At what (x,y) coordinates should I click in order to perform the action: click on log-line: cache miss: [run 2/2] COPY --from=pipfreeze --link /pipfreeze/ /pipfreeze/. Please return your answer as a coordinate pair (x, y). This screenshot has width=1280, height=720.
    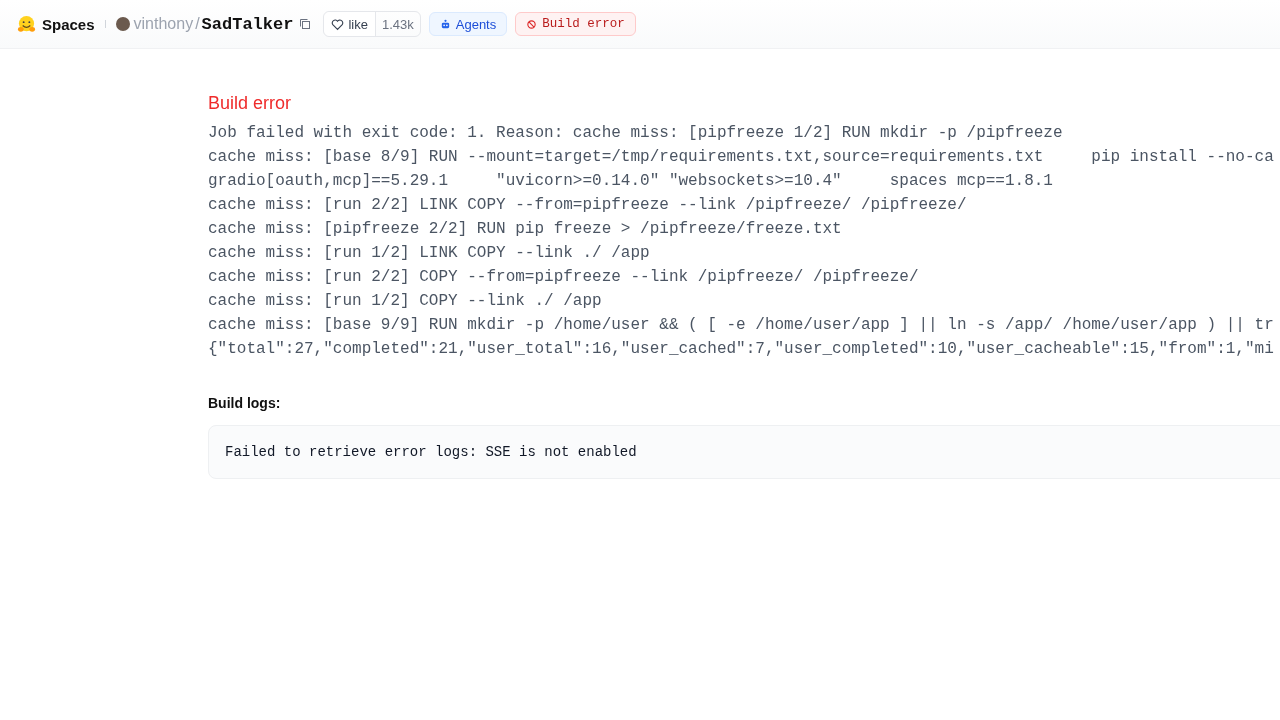
    Looking at the image, I should click on (564, 277).